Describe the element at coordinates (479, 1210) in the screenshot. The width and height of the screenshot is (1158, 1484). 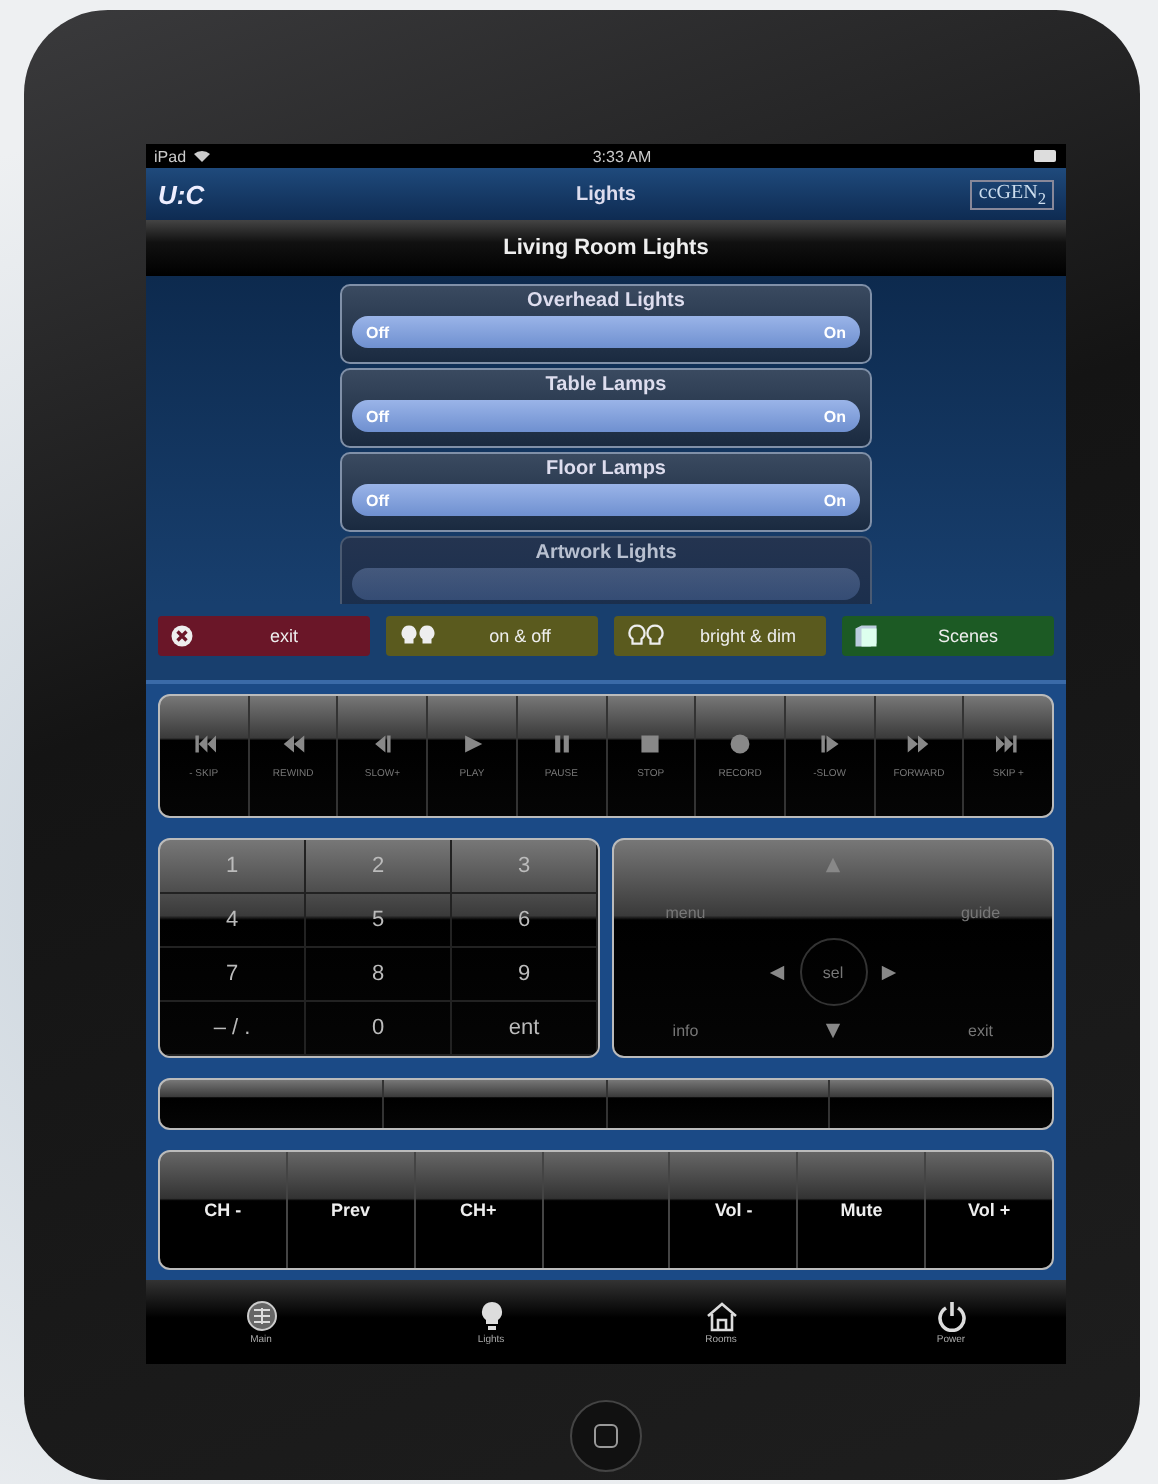
I see `control-button: CH+` at that location.